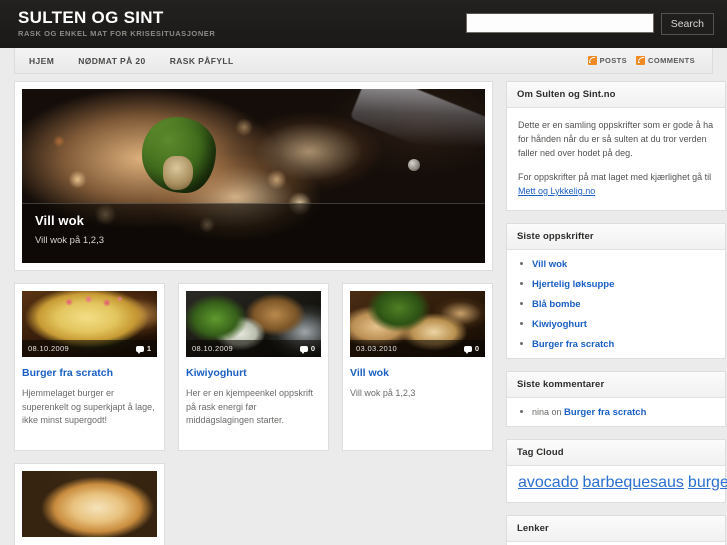 The width and height of the screenshot is (727, 545). I want to click on nav-link-nodmat: NØDMAT PÅ 20, so click(123, 61).